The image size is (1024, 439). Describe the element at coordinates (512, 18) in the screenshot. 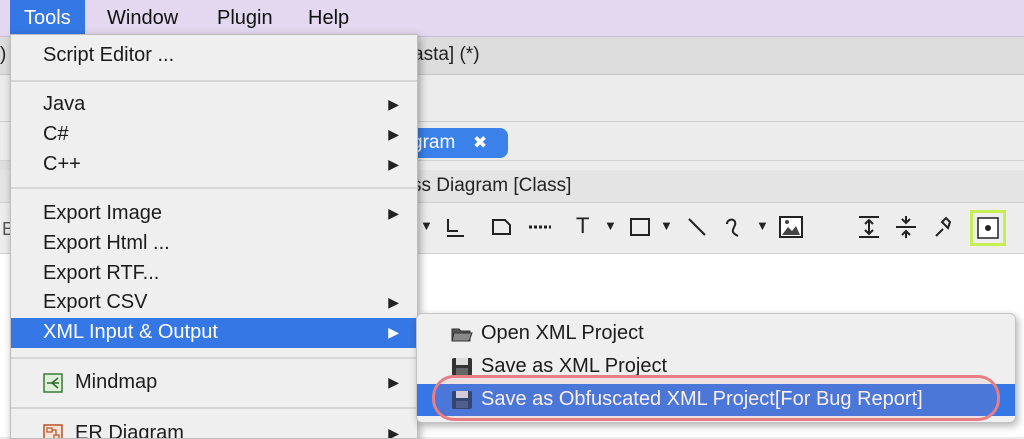

I see `menu-bar: Tools Window Plugin Help` at that location.